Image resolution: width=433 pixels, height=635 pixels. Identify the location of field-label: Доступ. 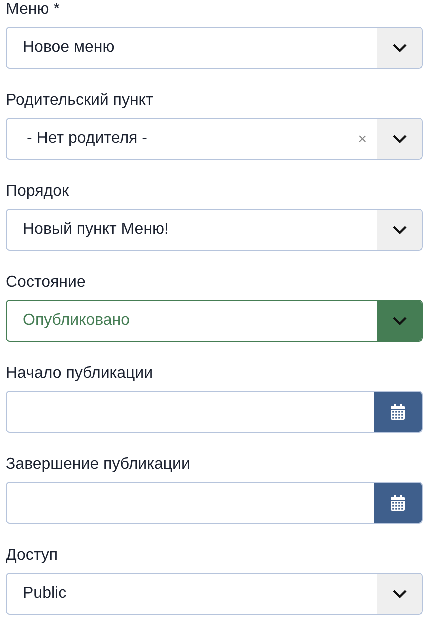
(32, 556).